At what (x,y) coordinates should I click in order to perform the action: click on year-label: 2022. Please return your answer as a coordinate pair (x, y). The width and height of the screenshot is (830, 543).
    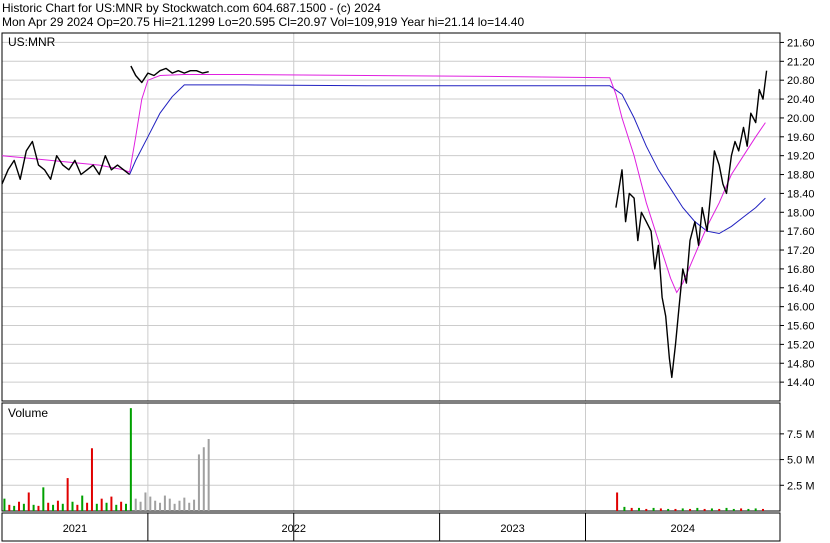
    Looking at the image, I should click on (294, 529).